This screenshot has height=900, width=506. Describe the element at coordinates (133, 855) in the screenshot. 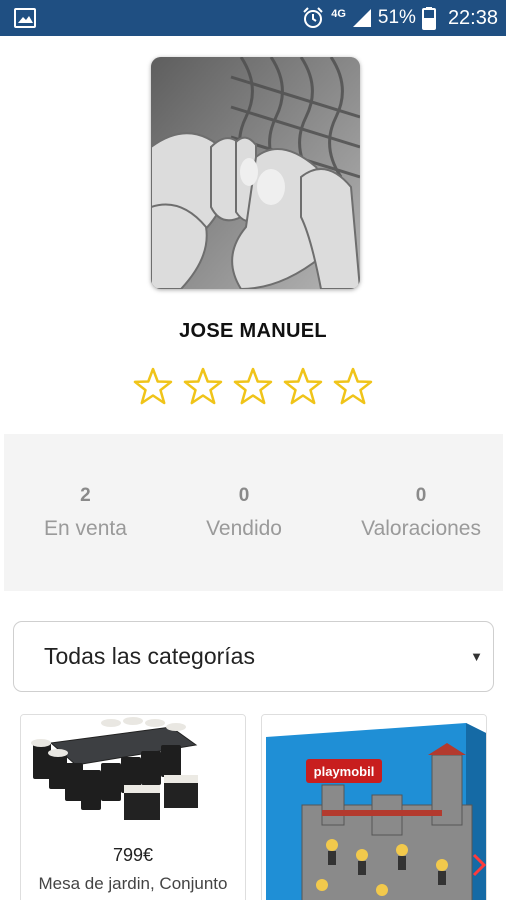

I see `product-price: 799€` at that location.